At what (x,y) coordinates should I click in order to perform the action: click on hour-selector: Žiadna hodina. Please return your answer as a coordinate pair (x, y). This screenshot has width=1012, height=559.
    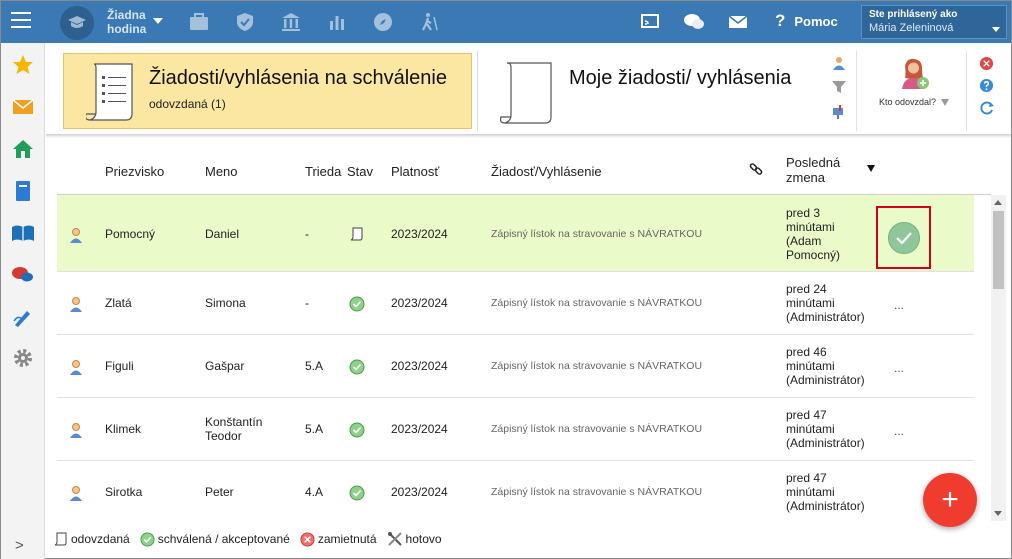
    Looking at the image, I should click on (129, 22).